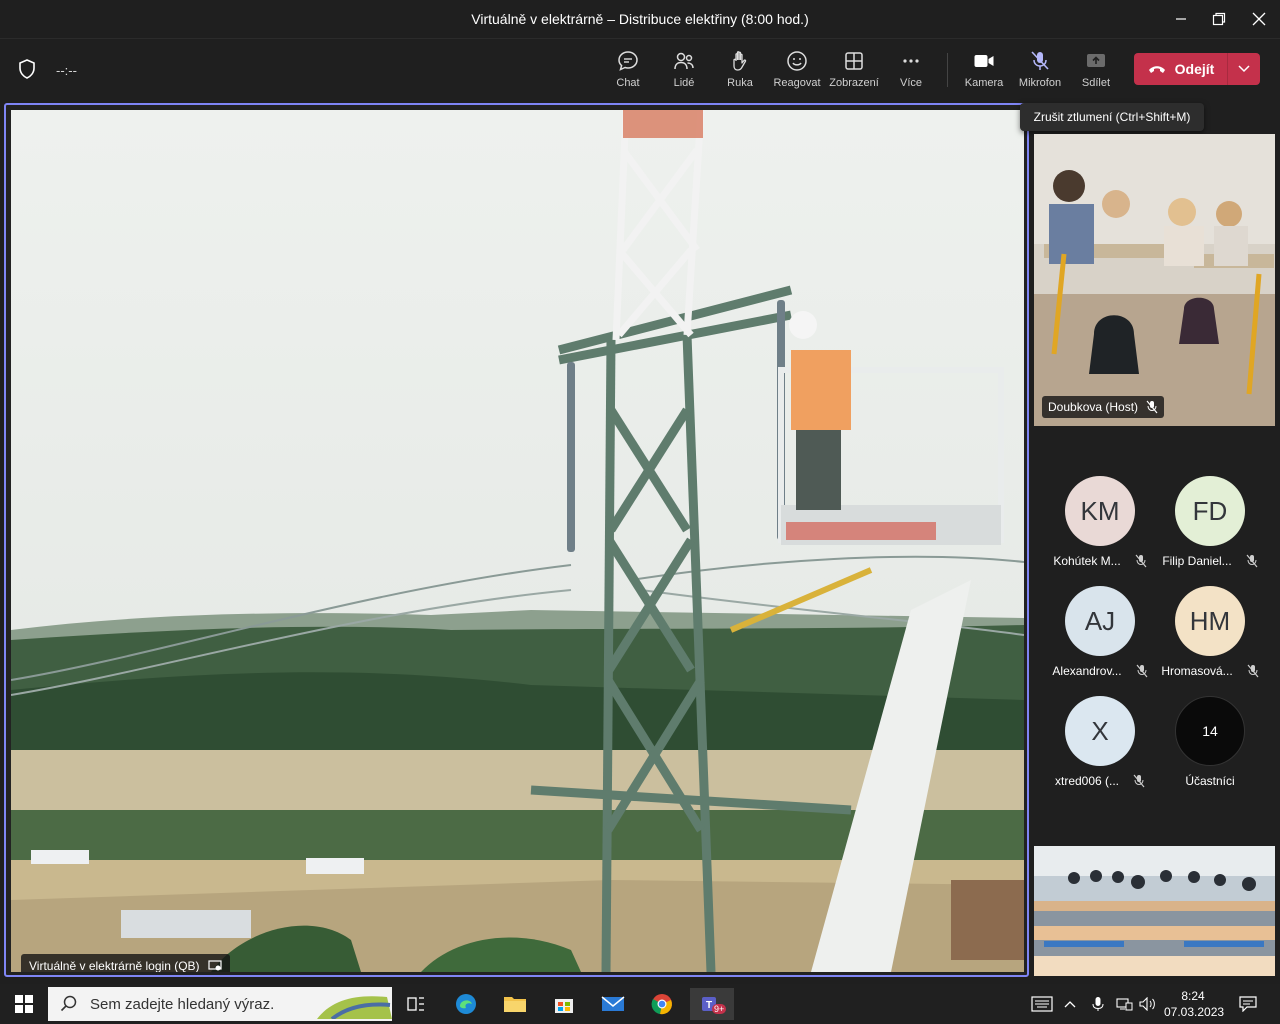  What do you see at coordinates (910, 83) in the screenshot?
I see `more-label: Více` at bounding box center [910, 83].